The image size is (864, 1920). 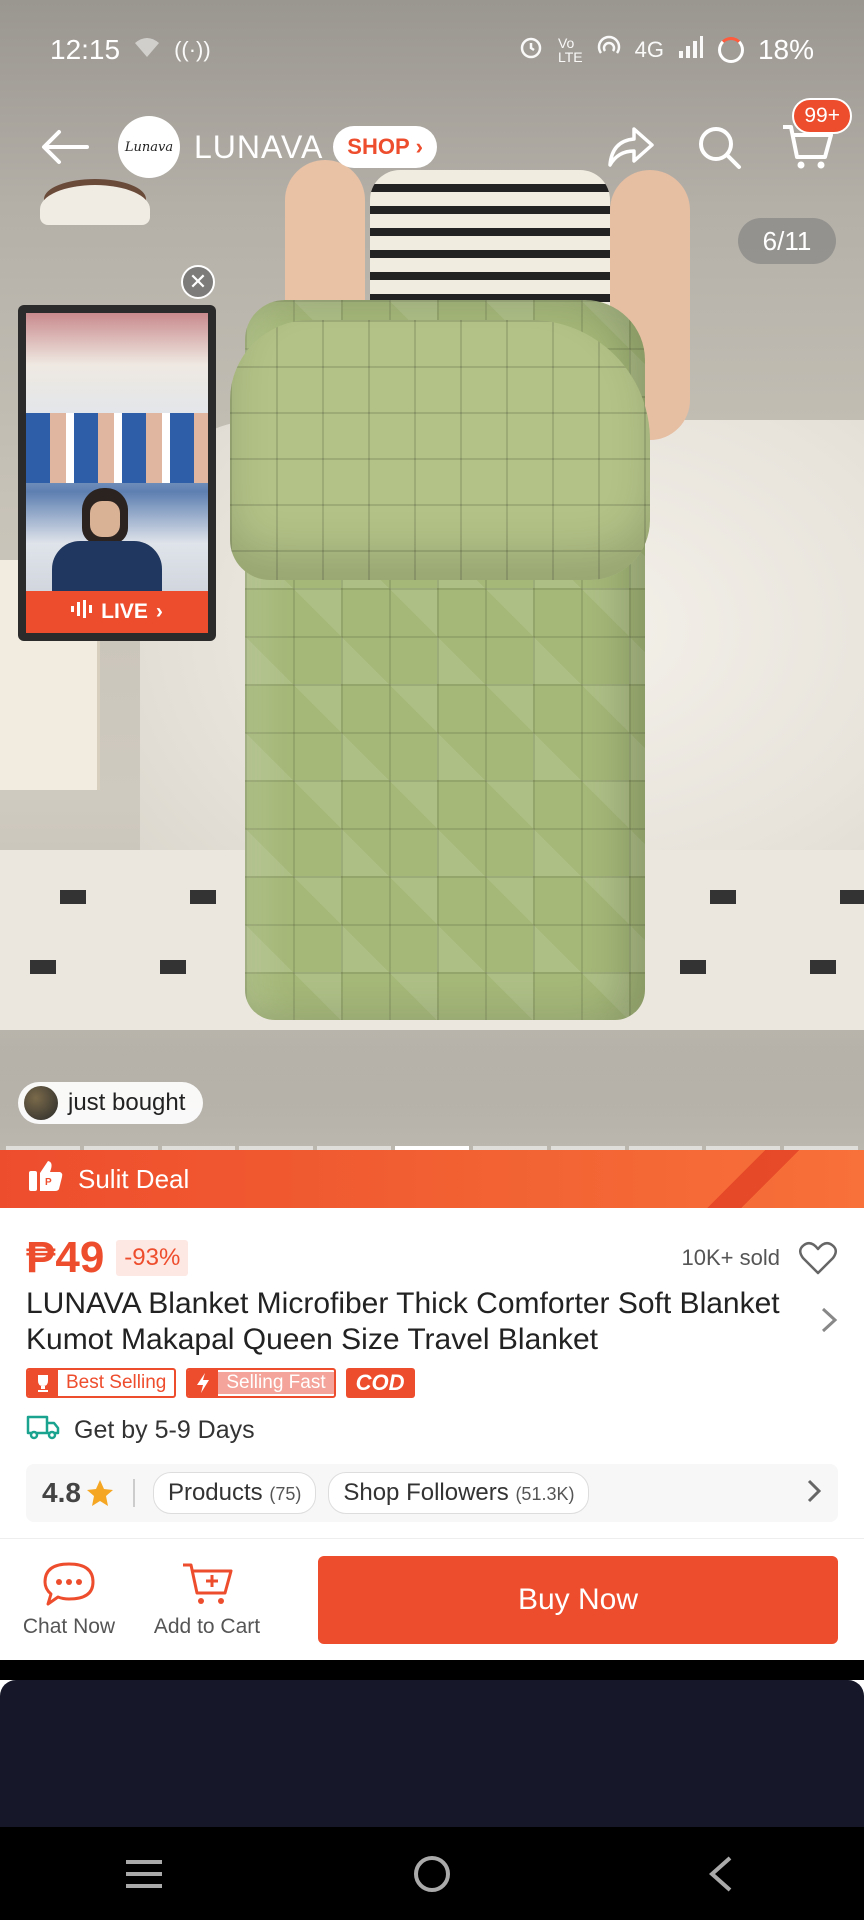 I want to click on products-pill: Products (75), so click(x=234, y=1493).